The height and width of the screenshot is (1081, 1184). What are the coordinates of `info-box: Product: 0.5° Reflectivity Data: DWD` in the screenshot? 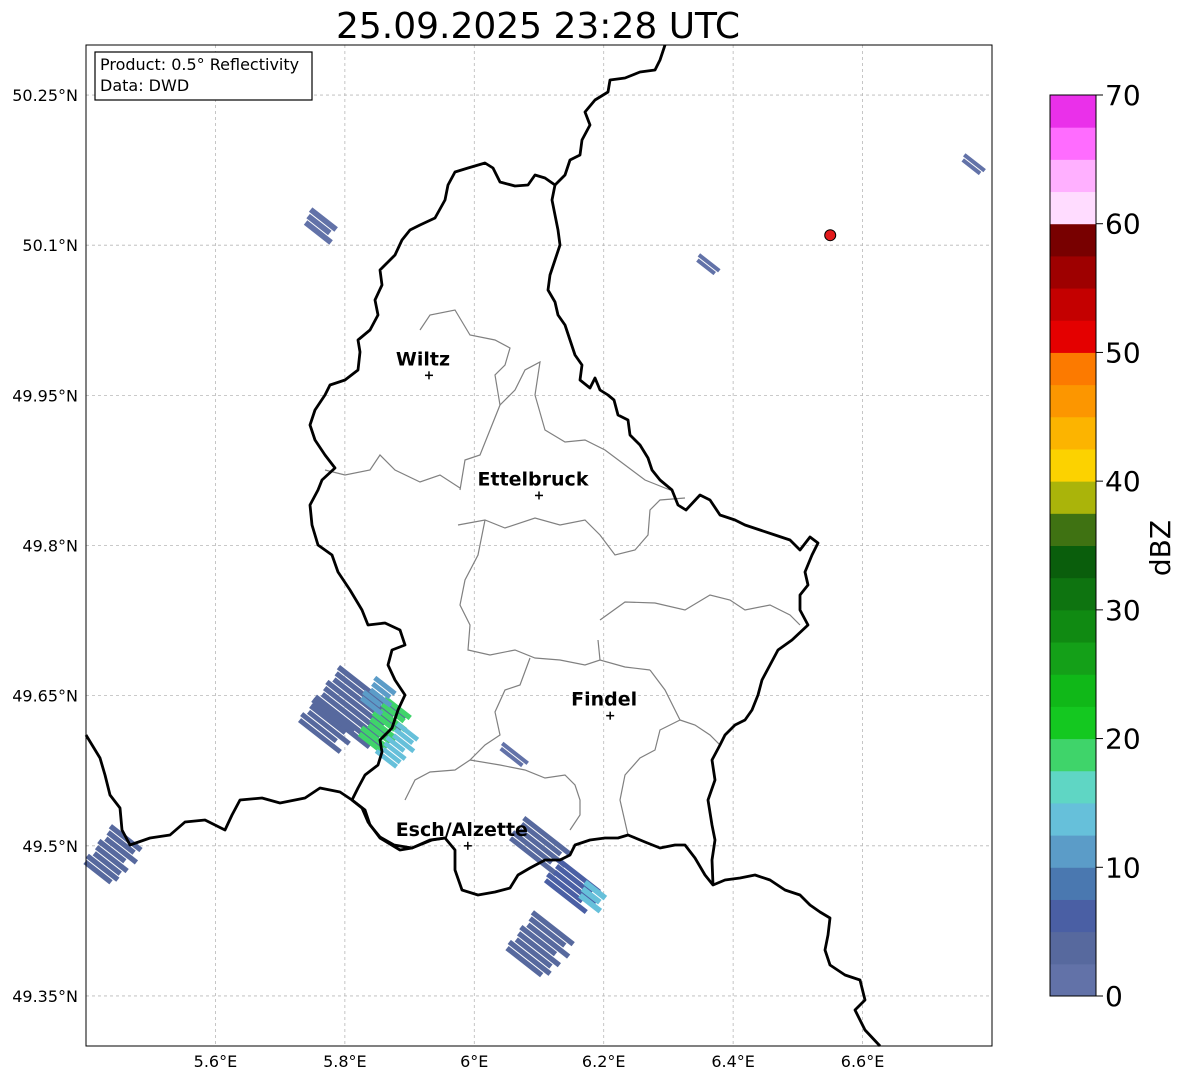 It's located at (203, 76).